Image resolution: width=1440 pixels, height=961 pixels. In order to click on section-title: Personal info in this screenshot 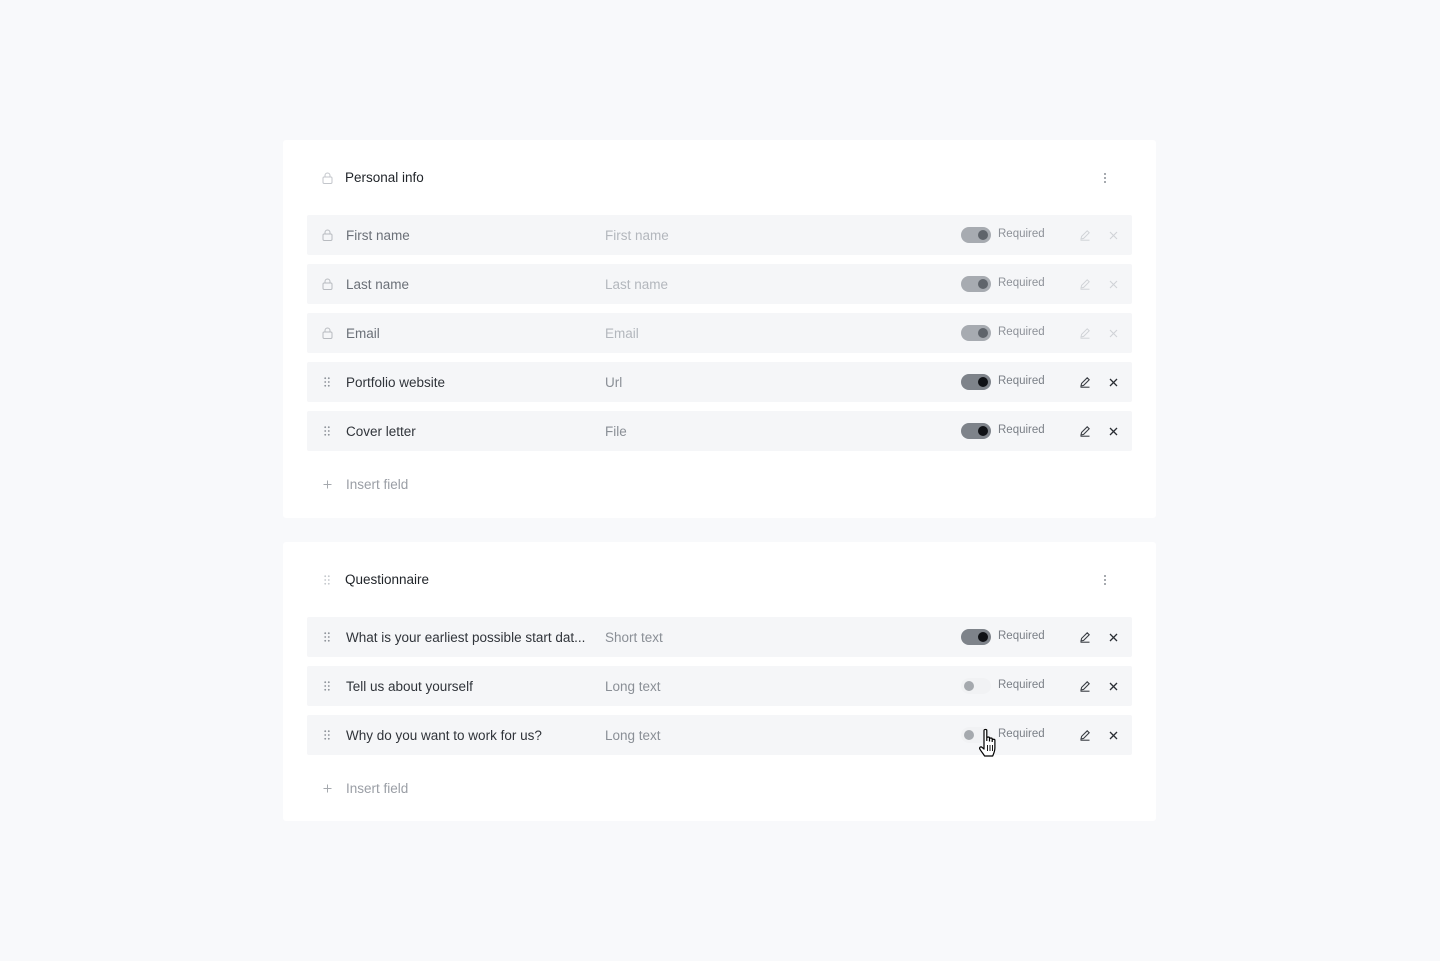, I will do `click(384, 177)`.